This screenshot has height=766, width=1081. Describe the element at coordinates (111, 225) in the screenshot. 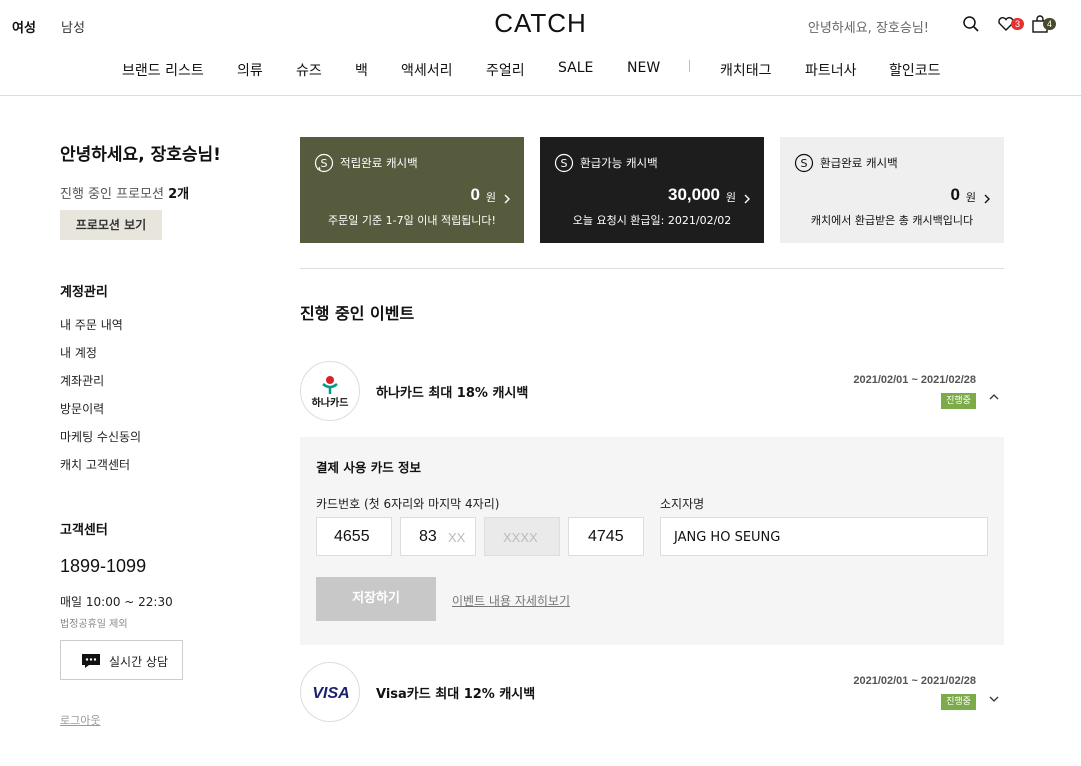

I see `view-promotions-button: 프로모션 보기` at that location.